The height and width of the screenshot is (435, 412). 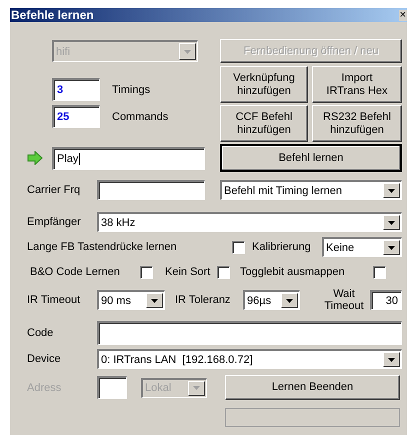 I want to click on field-label: Carrier Frq, so click(x=54, y=190).